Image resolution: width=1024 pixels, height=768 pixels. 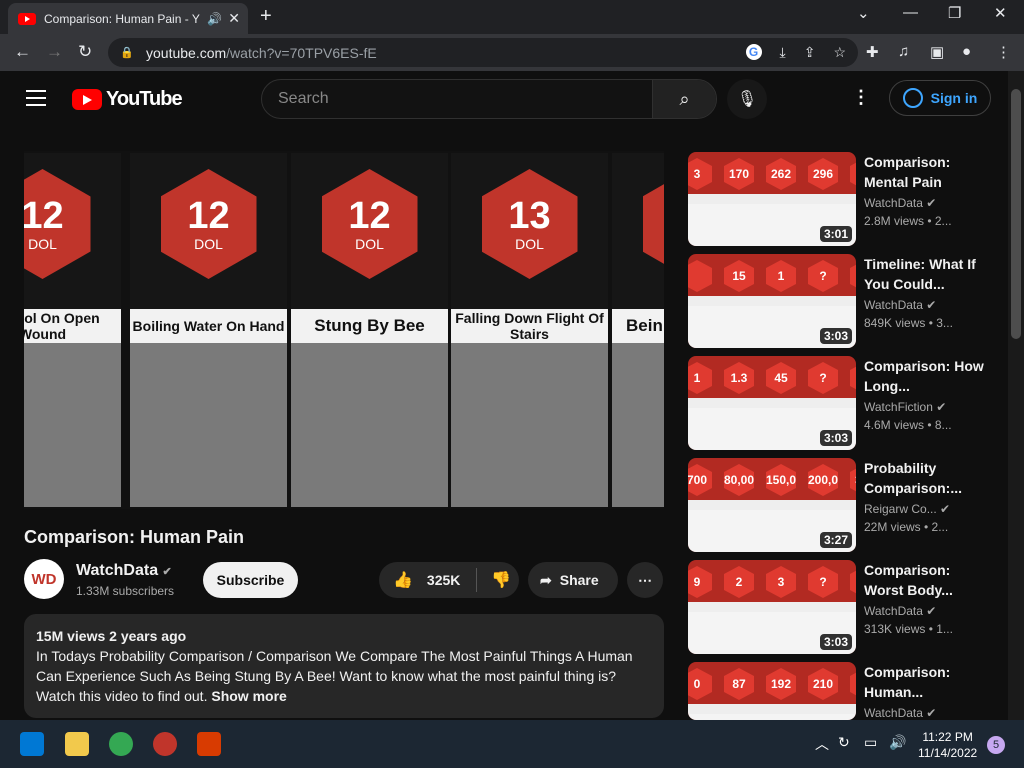 I want to click on extensions-icon: ✚, so click(x=872, y=52).